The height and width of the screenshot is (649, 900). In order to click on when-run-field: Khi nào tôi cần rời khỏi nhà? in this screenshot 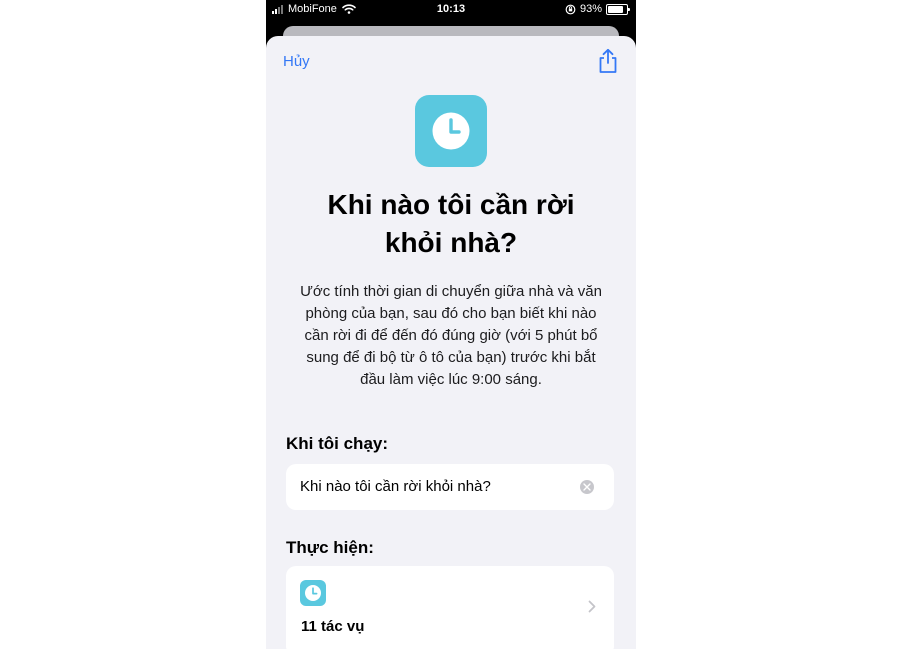, I will do `click(450, 487)`.